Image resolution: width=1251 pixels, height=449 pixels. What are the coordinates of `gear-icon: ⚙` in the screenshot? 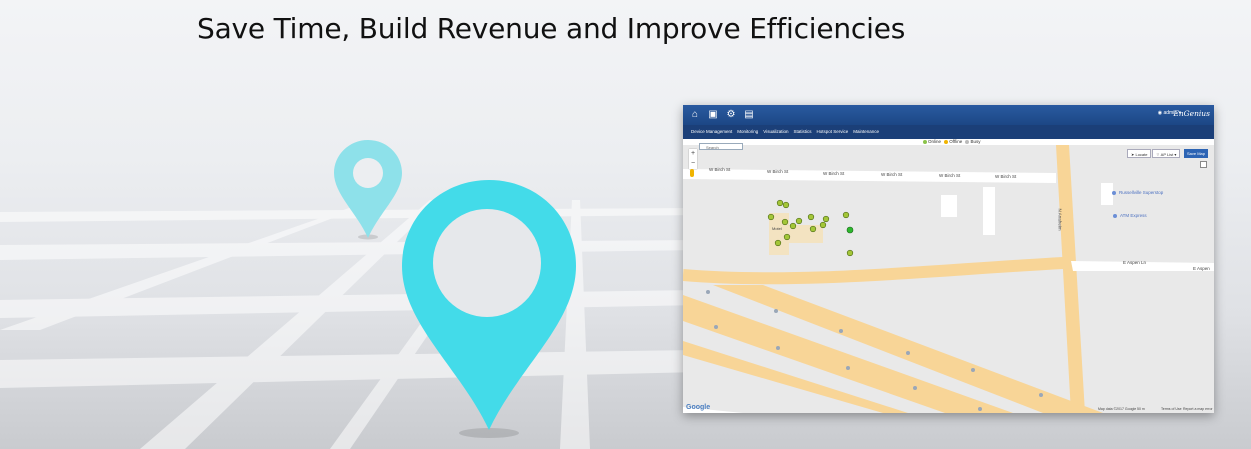 It's located at (731, 115).